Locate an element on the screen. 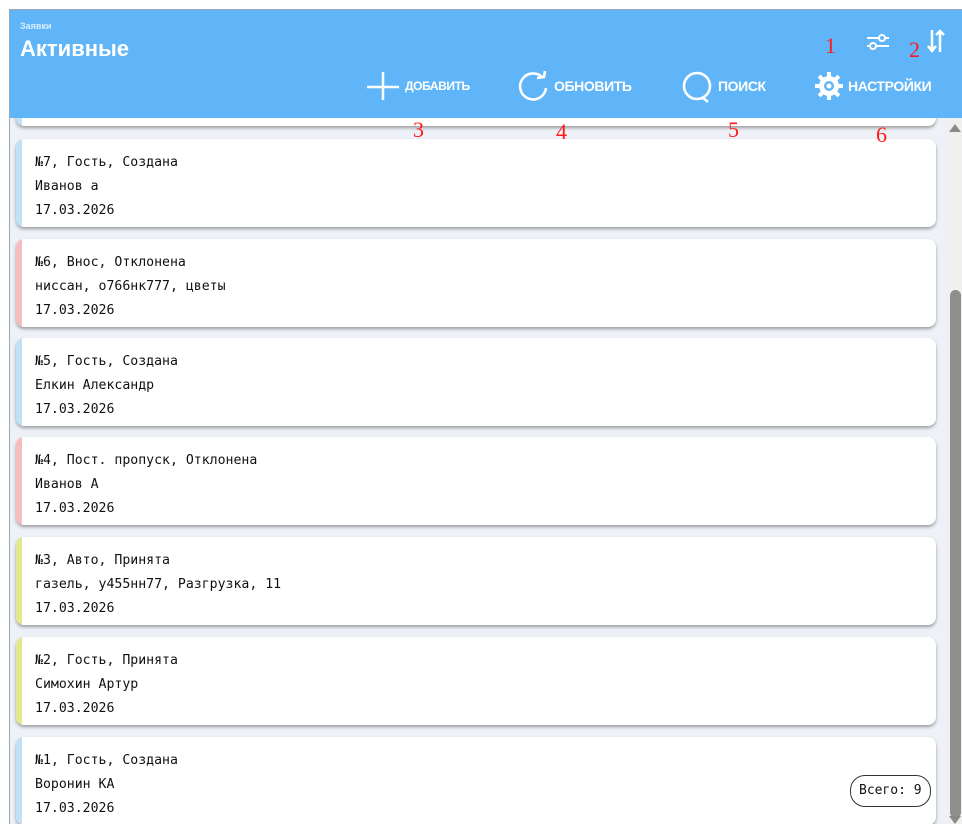 This screenshot has width=962, height=824. annotation-4: 4 is located at coordinates (561, 131).